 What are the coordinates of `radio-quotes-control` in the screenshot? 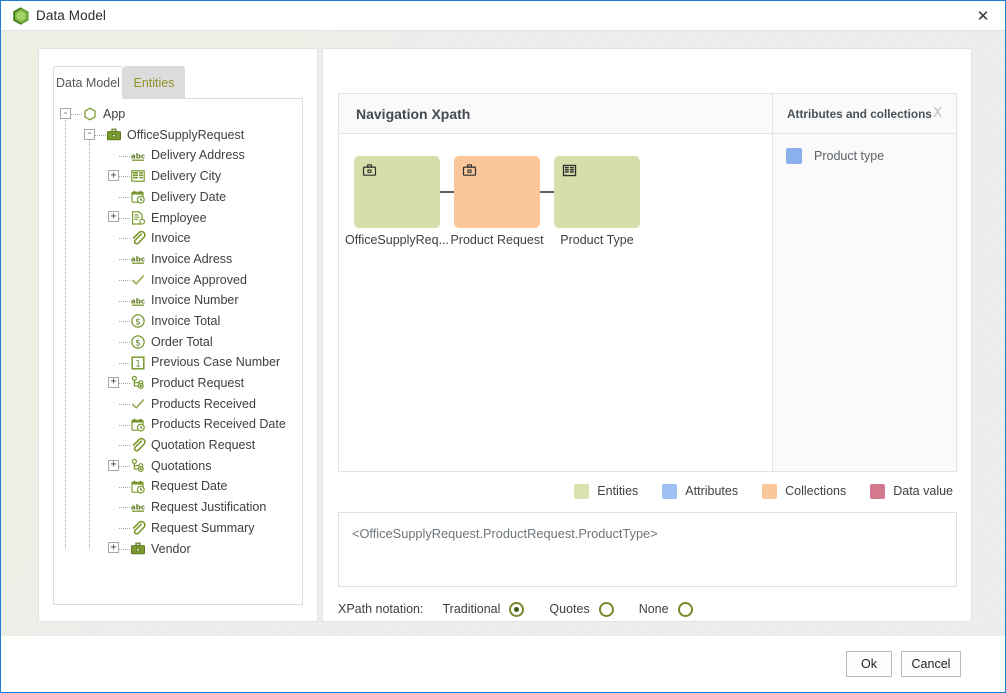 It's located at (606, 609).